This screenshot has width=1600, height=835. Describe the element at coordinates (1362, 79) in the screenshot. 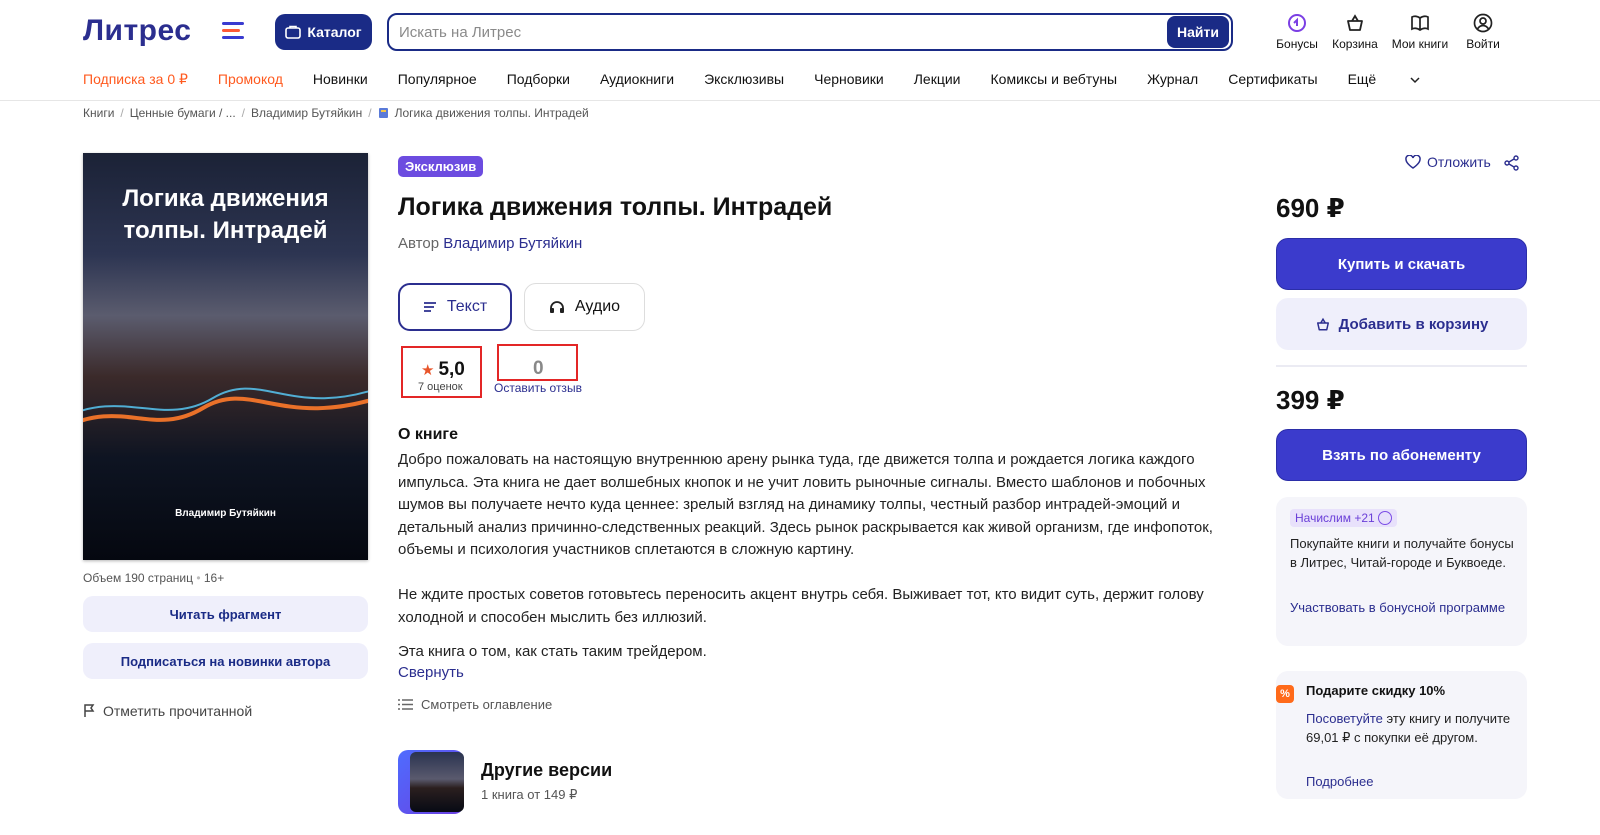

I see `nav-more-label: Ещё` at that location.